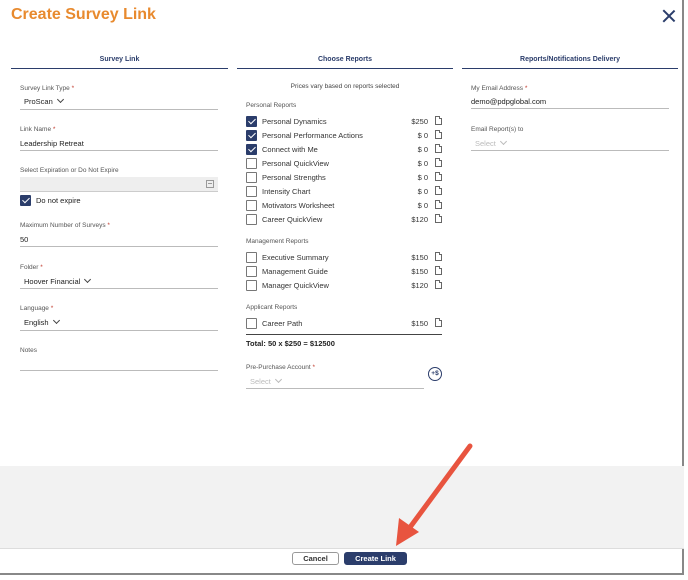 This screenshot has height=580, width=688. What do you see at coordinates (292, 219) in the screenshot?
I see `report-name: Career QuickView` at bounding box center [292, 219].